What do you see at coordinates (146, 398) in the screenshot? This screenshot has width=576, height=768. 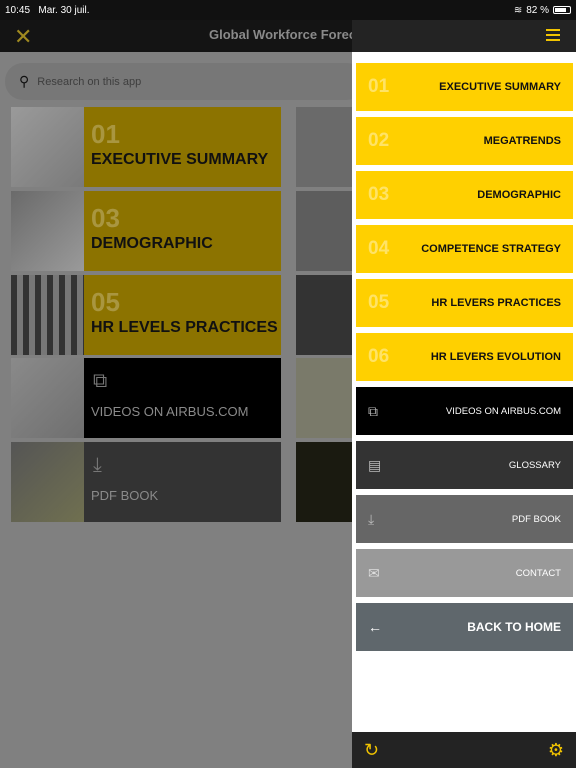 I see `tile-videos: ⧉ VIDEOS ON AIRBUS.COM` at bounding box center [146, 398].